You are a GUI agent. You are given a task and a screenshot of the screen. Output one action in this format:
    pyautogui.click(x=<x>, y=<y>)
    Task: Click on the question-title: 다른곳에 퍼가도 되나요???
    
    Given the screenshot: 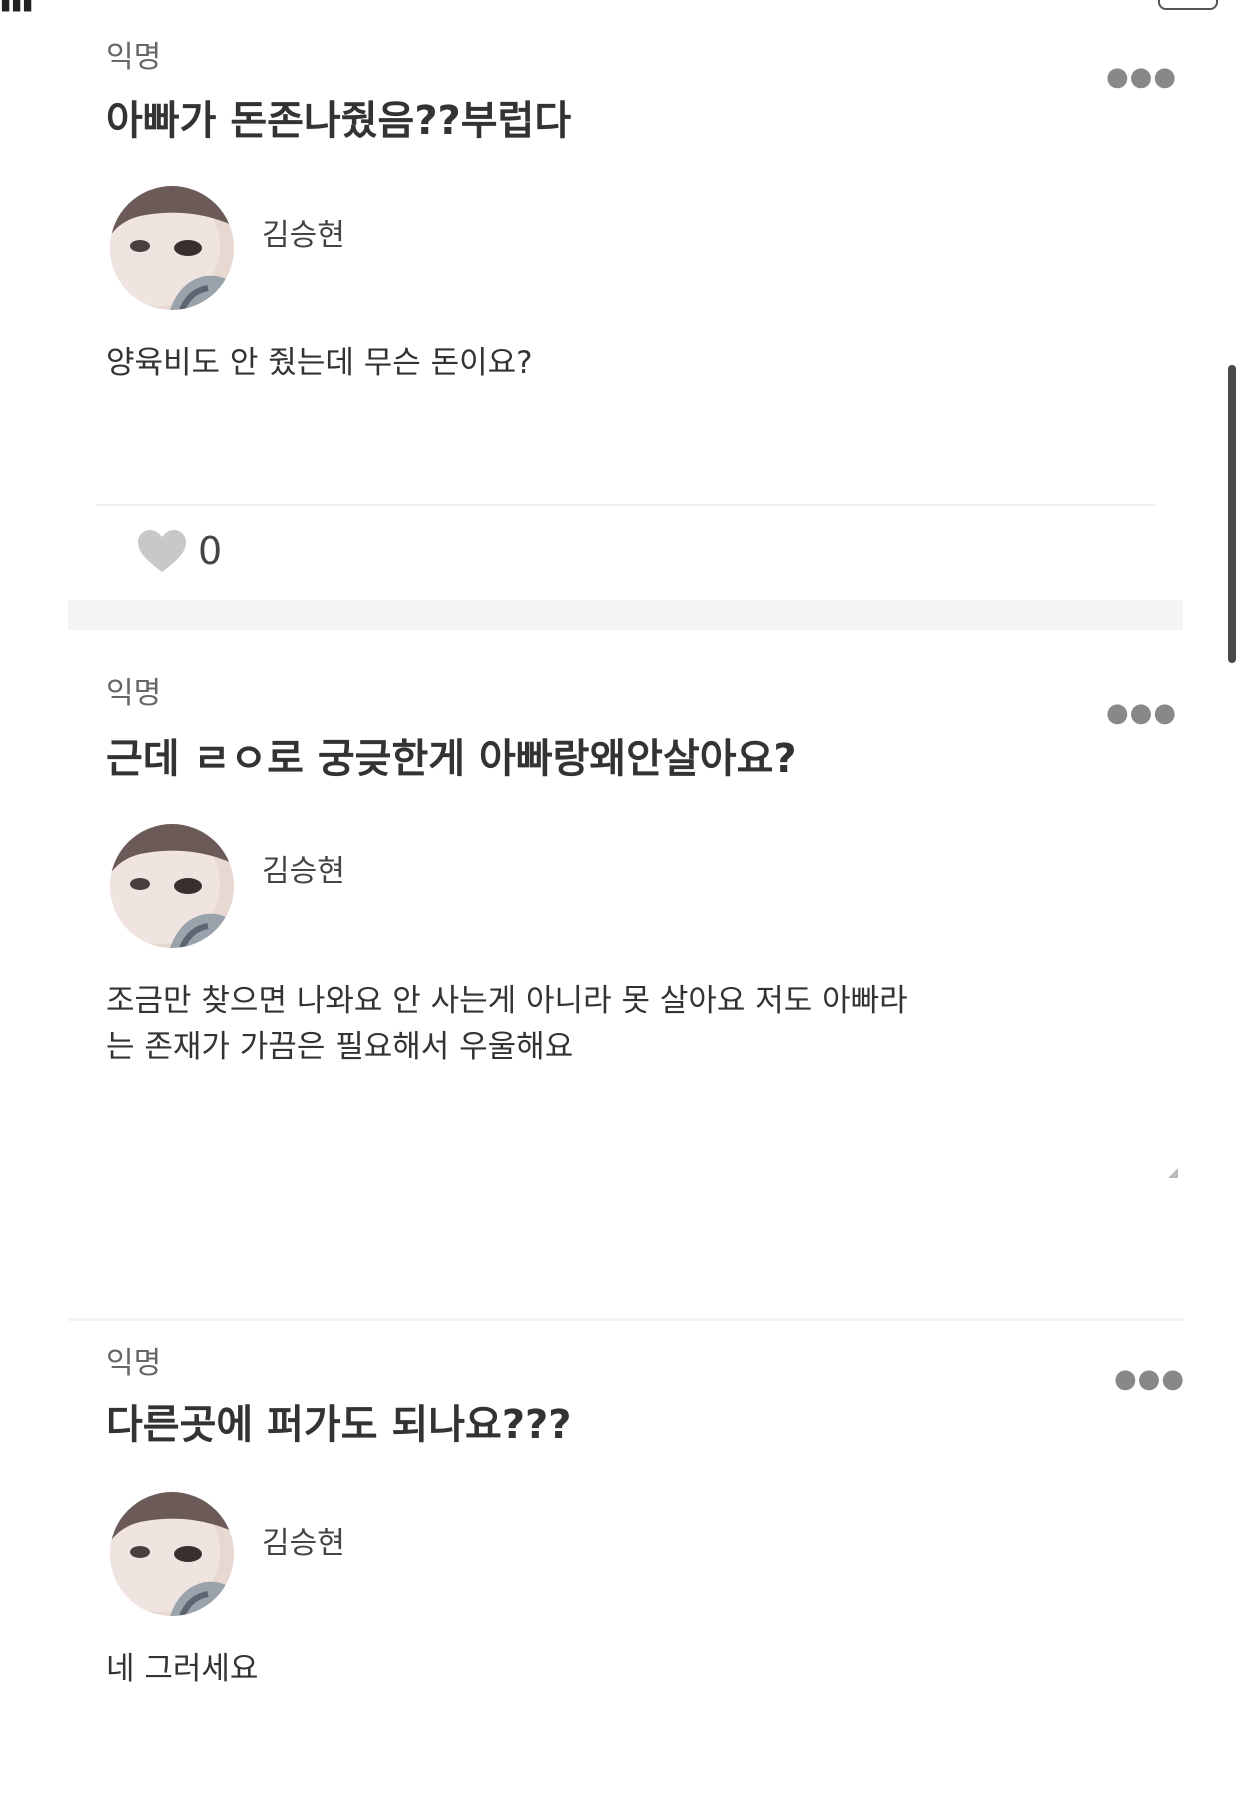 What is the action you would take?
    pyautogui.click(x=339, y=1425)
    